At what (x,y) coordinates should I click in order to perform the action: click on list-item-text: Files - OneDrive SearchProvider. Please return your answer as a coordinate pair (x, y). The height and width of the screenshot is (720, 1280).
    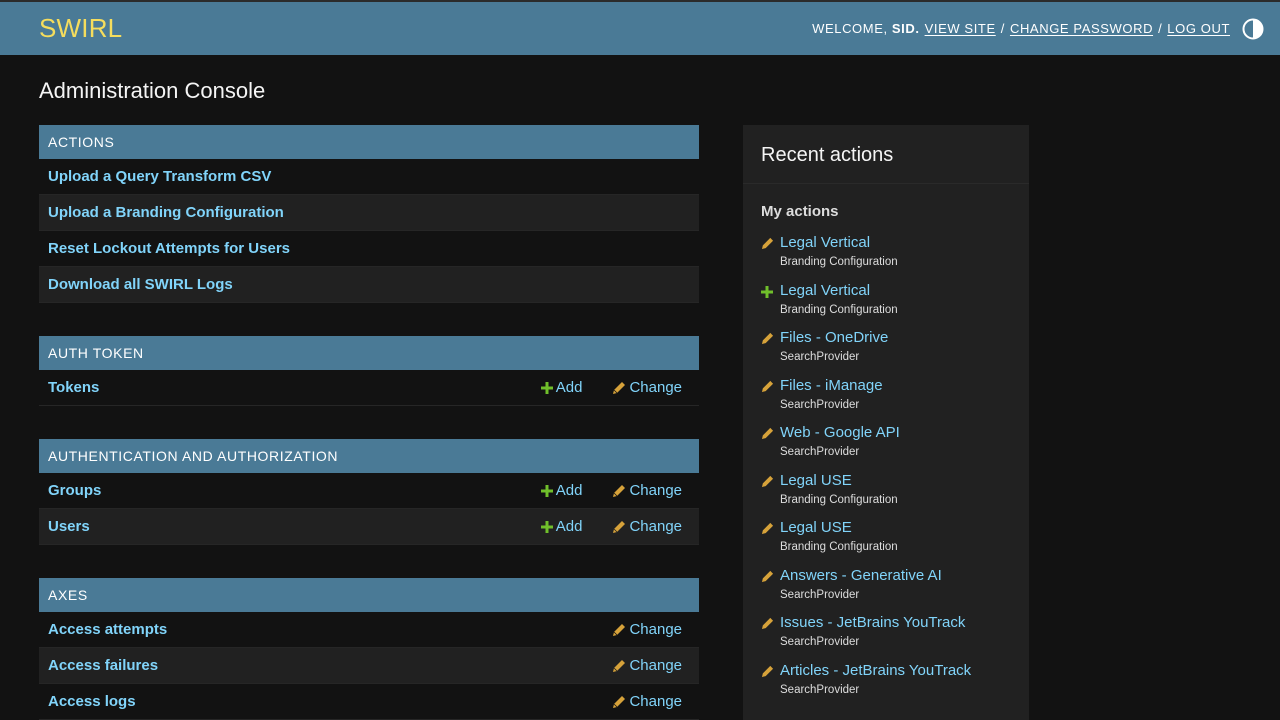
    Looking at the image, I should click on (834, 353).